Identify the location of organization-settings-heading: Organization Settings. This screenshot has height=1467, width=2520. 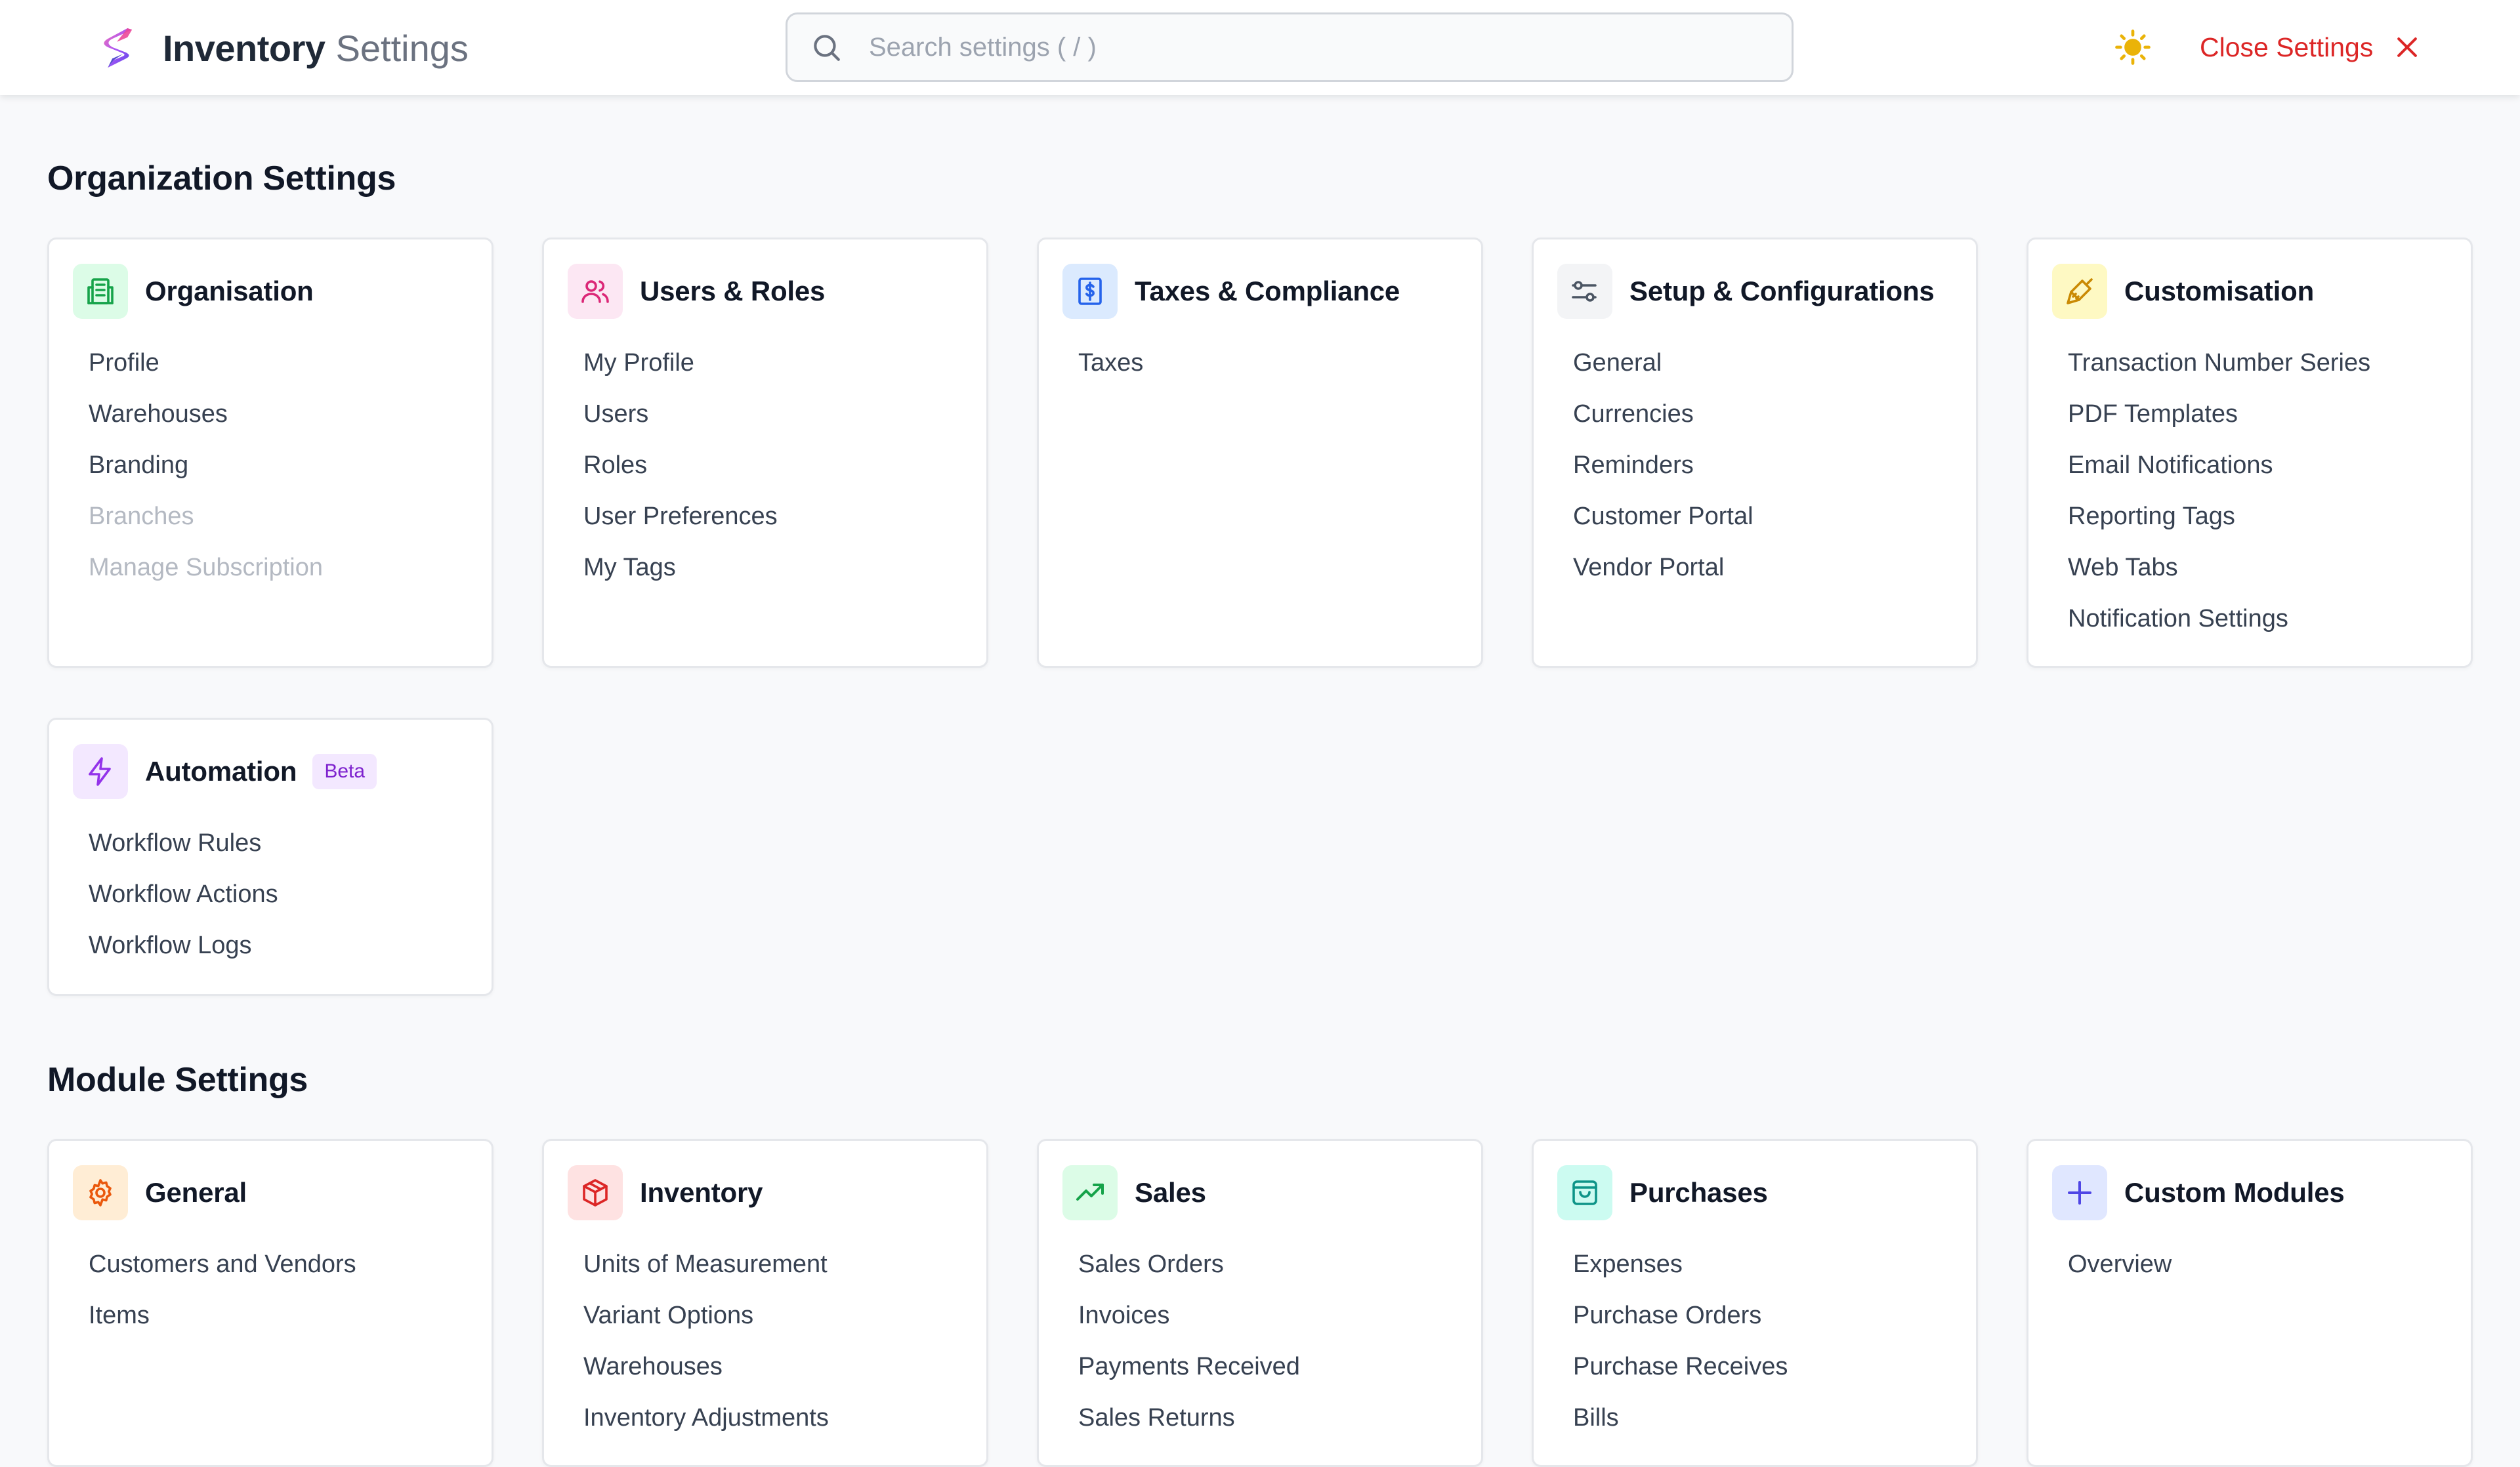
(221, 178).